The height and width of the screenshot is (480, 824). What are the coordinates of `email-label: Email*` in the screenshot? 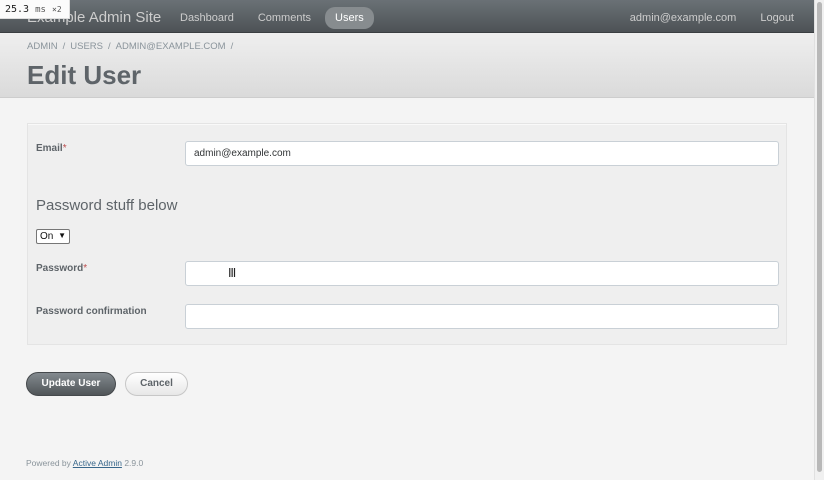 It's located at (51, 148).